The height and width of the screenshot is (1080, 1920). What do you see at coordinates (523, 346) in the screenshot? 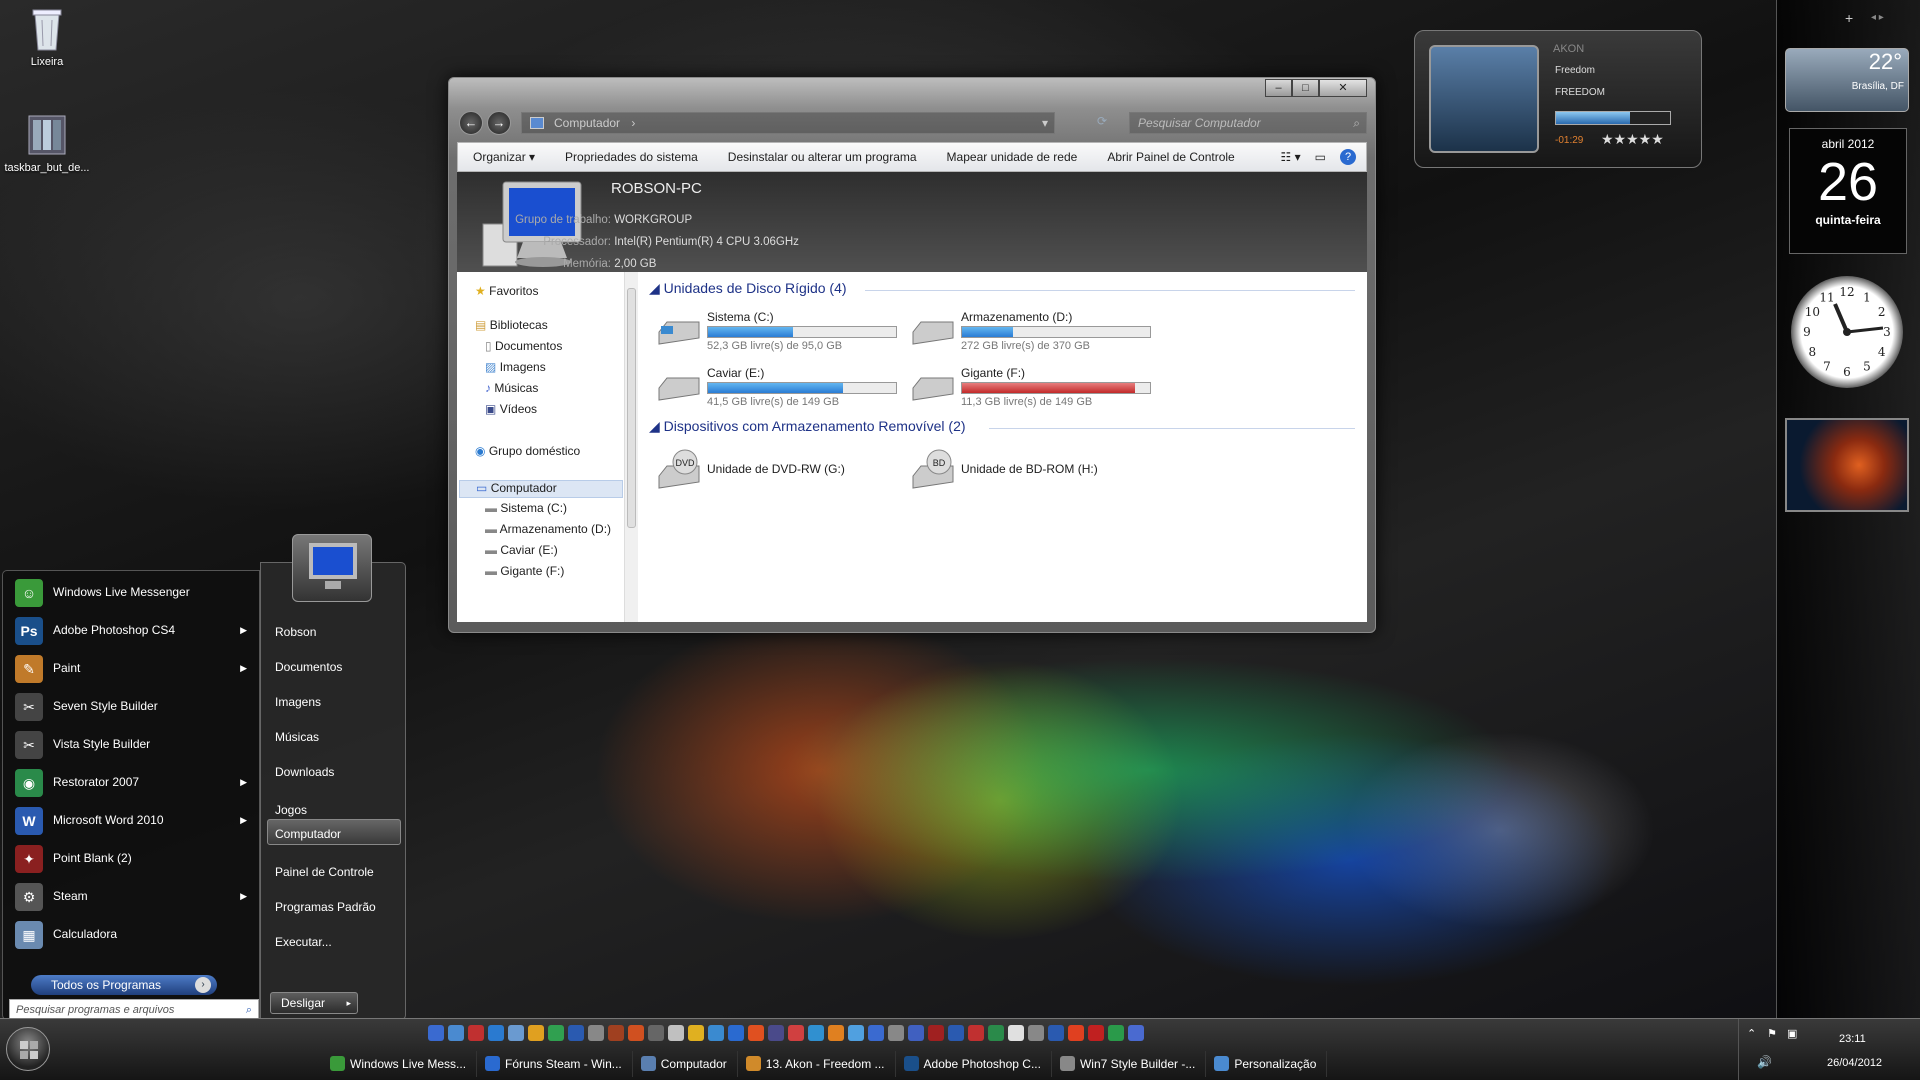
I see `nav-documents: ▯ Documentos` at bounding box center [523, 346].